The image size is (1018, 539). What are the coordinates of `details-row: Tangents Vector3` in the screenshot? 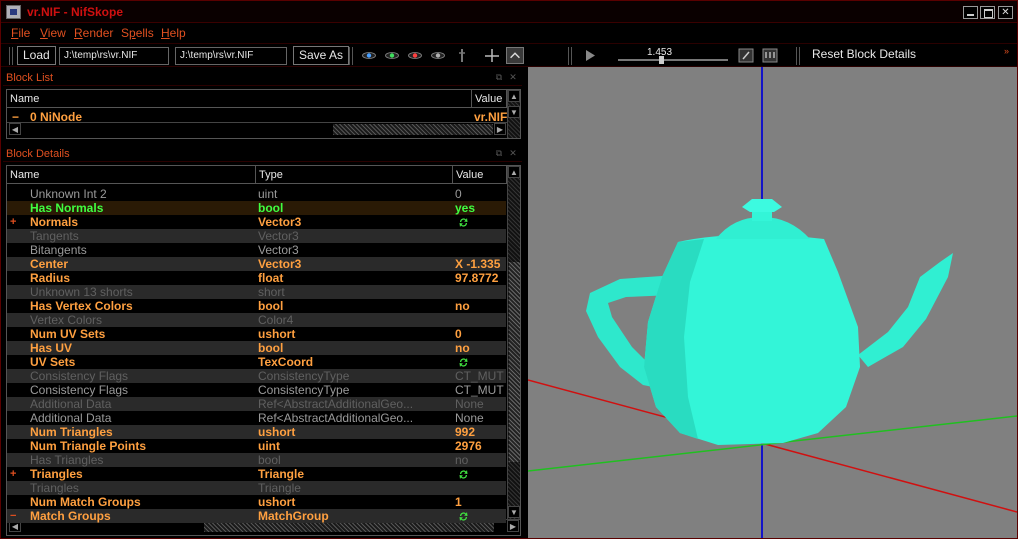 It's located at (256, 236).